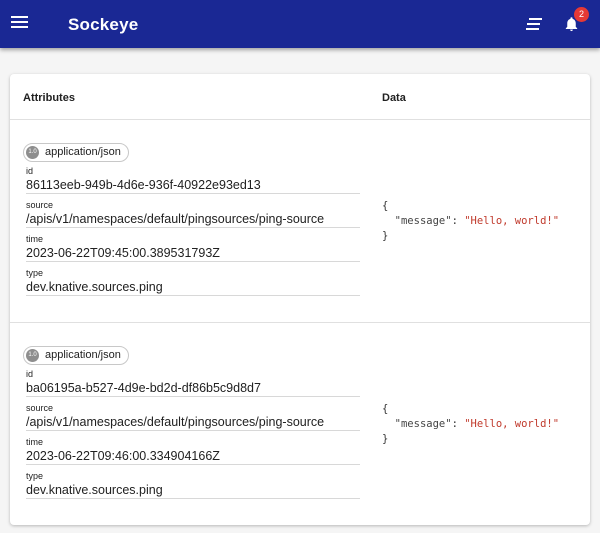 The width and height of the screenshot is (600, 533). I want to click on id-field: id 86113eeb-949b-4d6e-936f-40922e93ed13, so click(193, 180).